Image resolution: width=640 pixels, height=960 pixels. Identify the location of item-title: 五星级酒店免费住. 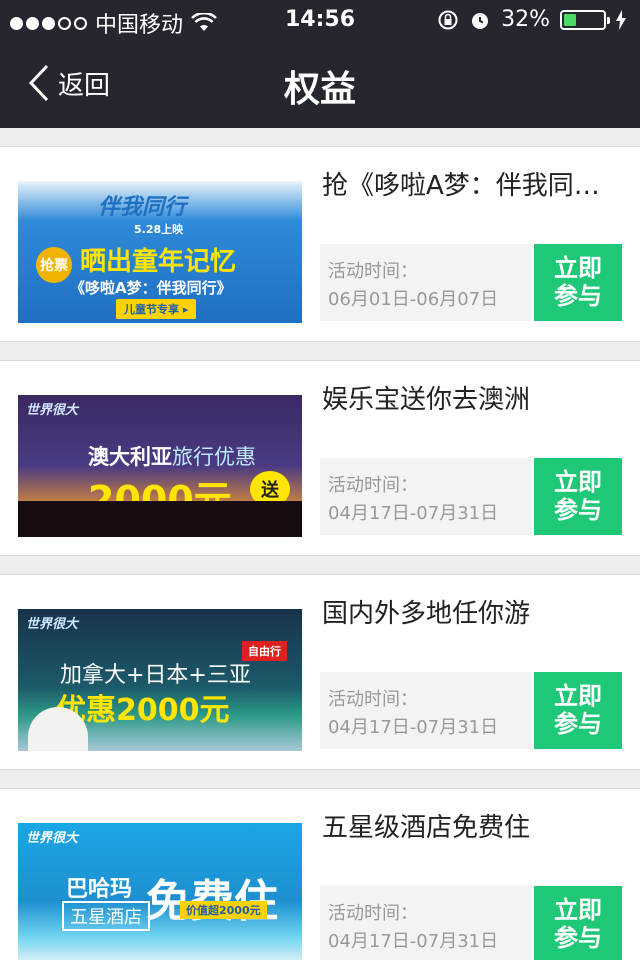
(472, 825).